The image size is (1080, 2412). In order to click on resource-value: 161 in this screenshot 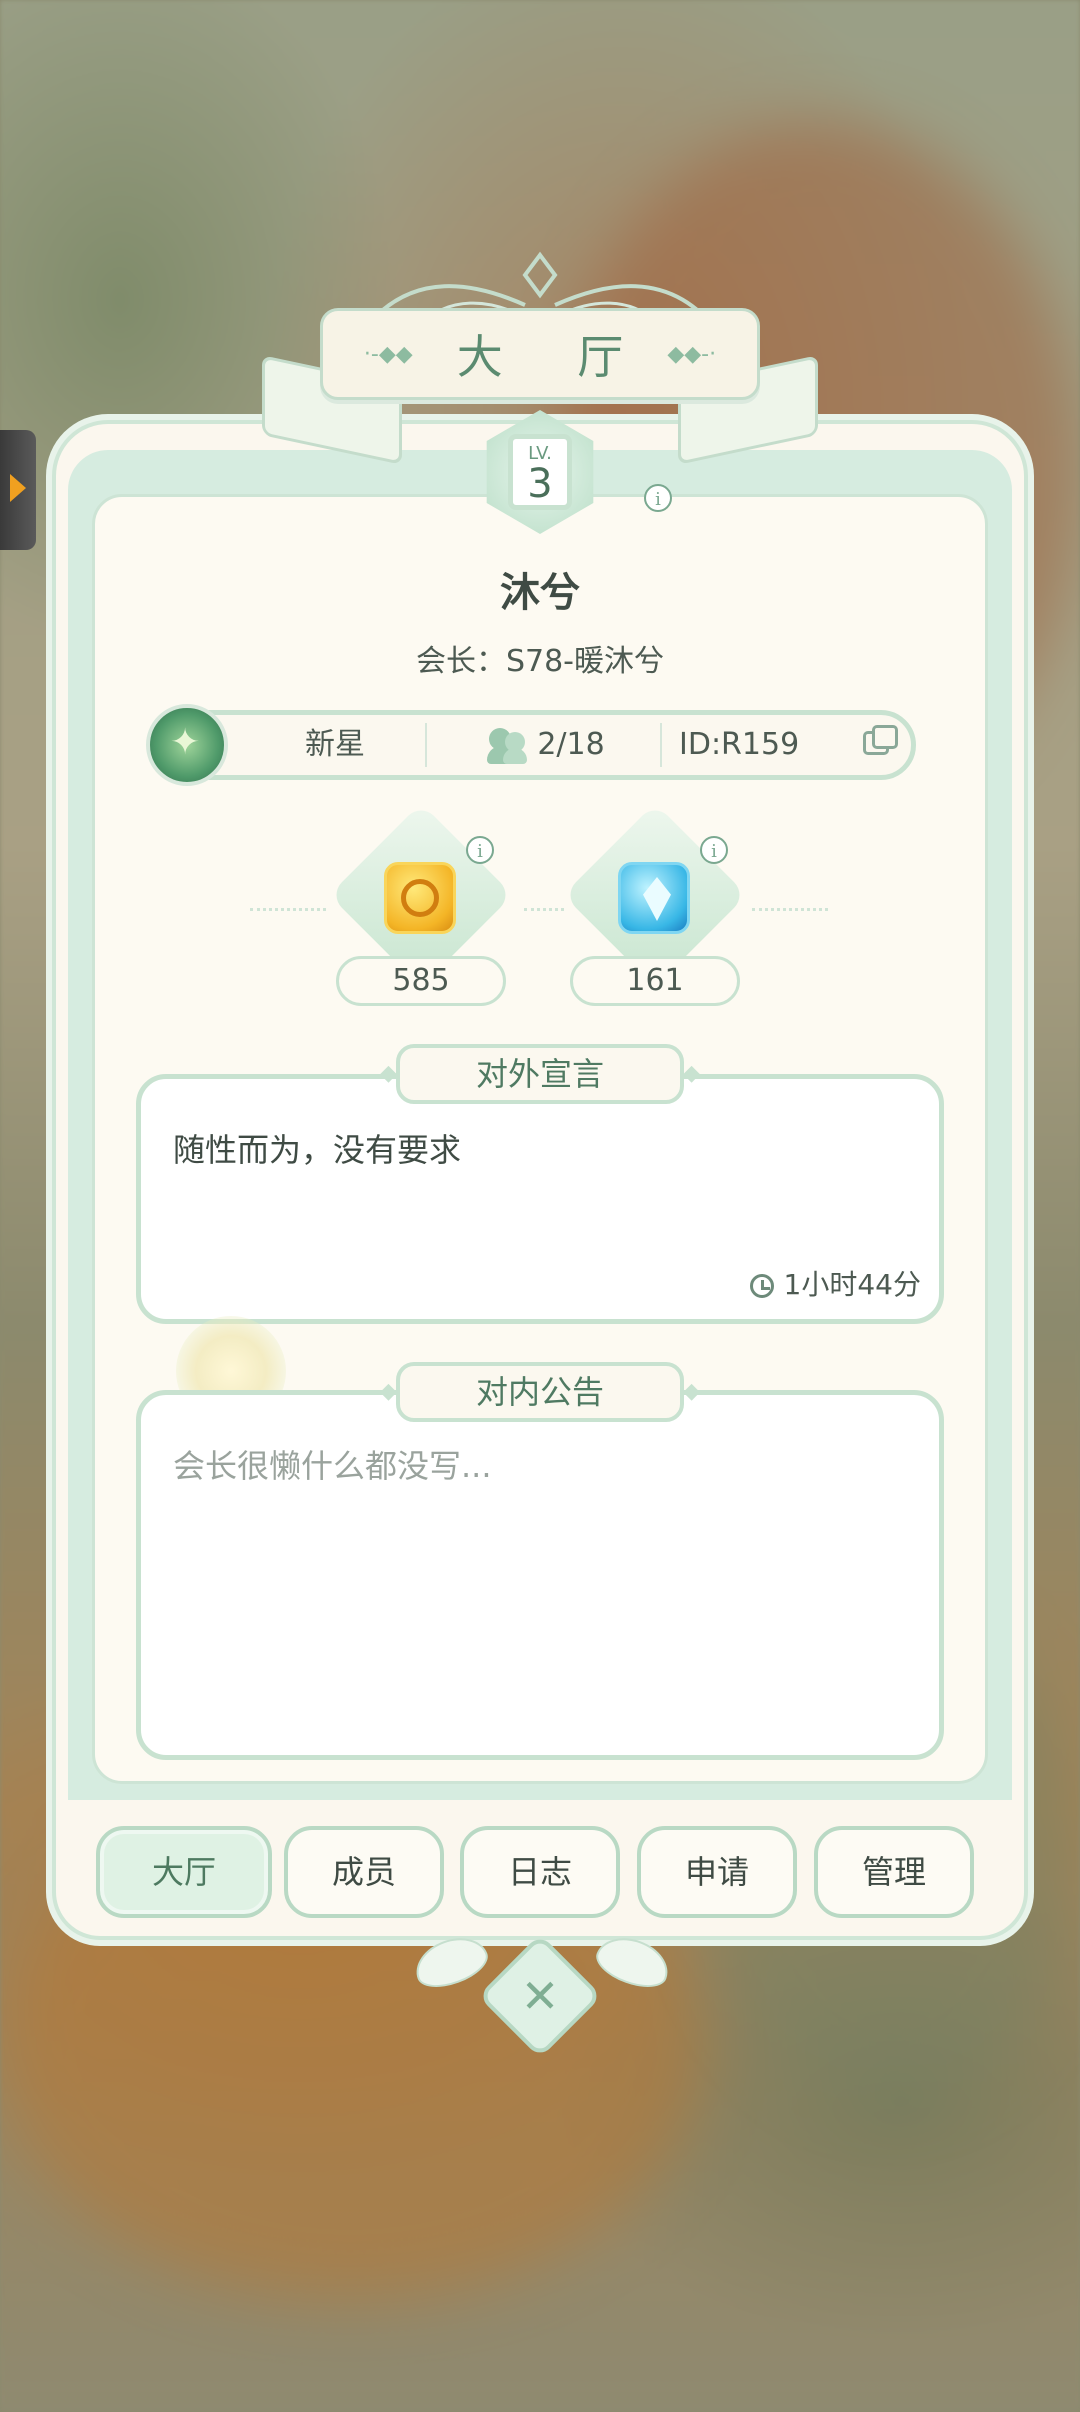, I will do `click(655, 981)`.